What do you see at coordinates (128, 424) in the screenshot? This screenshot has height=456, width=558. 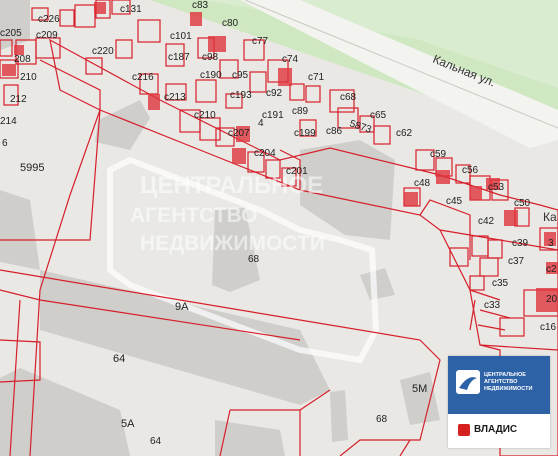 I see `label-5A: 5А` at bounding box center [128, 424].